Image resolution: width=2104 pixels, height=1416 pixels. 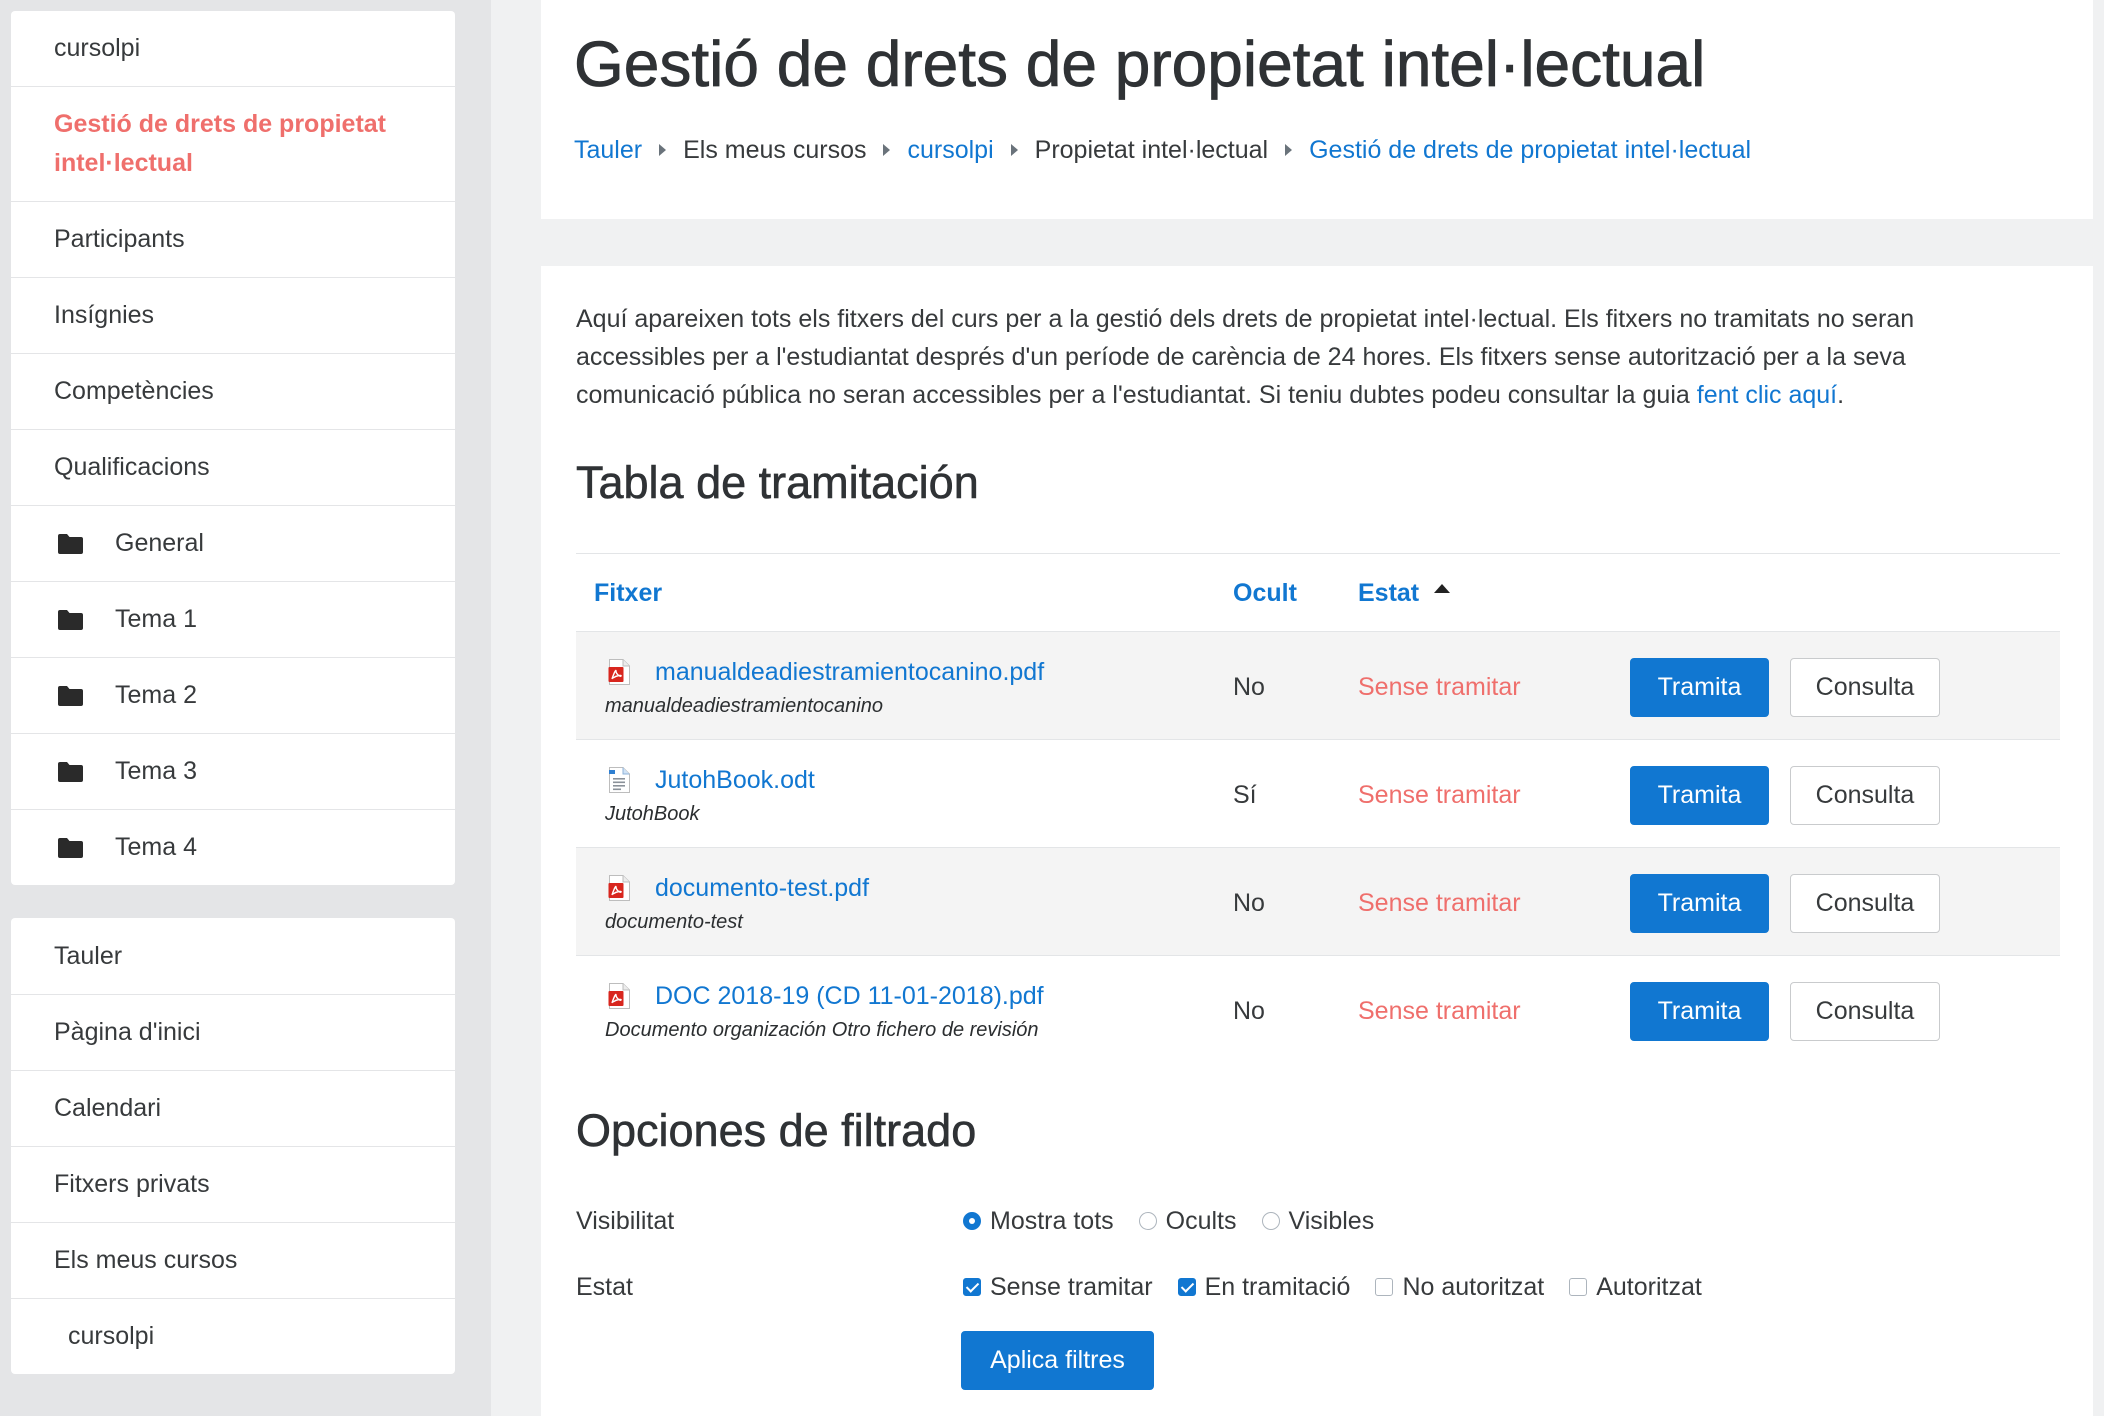 I want to click on filter-heading: Opciones de filtrado, so click(x=776, y=1131).